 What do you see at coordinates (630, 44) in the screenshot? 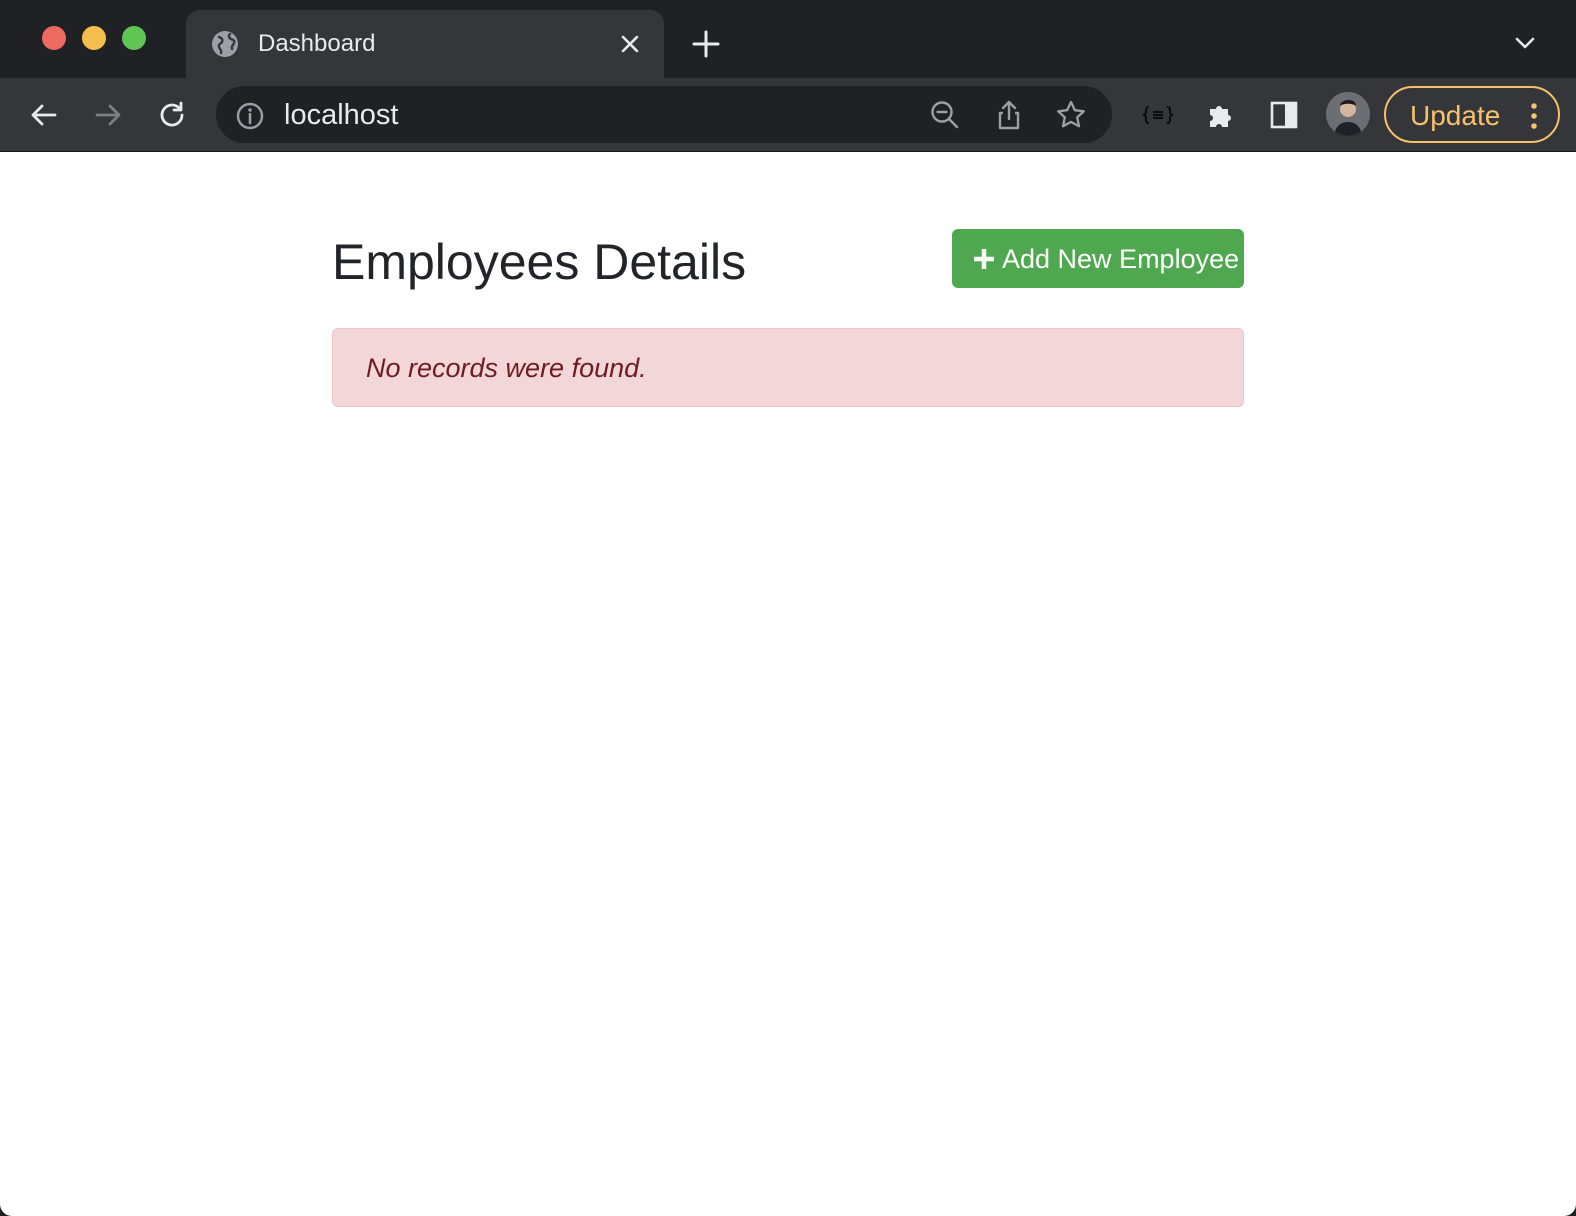
I see `close-icon` at bounding box center [630, 44].